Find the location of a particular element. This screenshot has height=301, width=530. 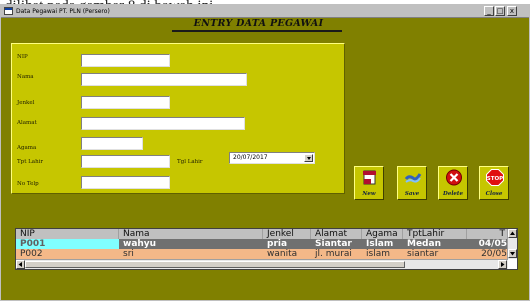

close-button: STOP Close is located at coordinates (494, 183).